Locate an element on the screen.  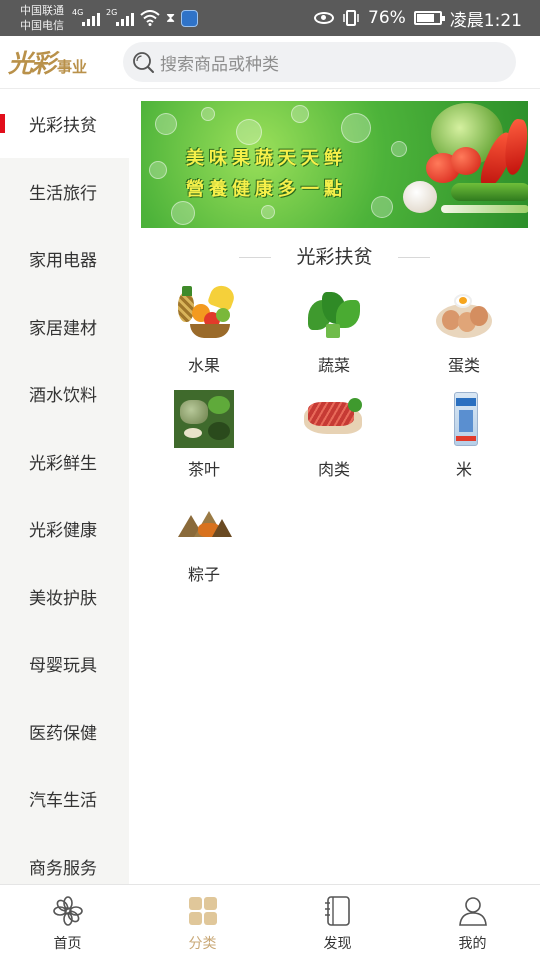
category-label: 粽子 is located at coordinates (203, 574).